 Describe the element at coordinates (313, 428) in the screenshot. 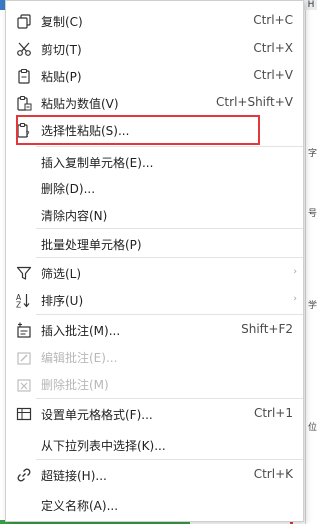

I see `sheet-cell-text: 位` at that location.